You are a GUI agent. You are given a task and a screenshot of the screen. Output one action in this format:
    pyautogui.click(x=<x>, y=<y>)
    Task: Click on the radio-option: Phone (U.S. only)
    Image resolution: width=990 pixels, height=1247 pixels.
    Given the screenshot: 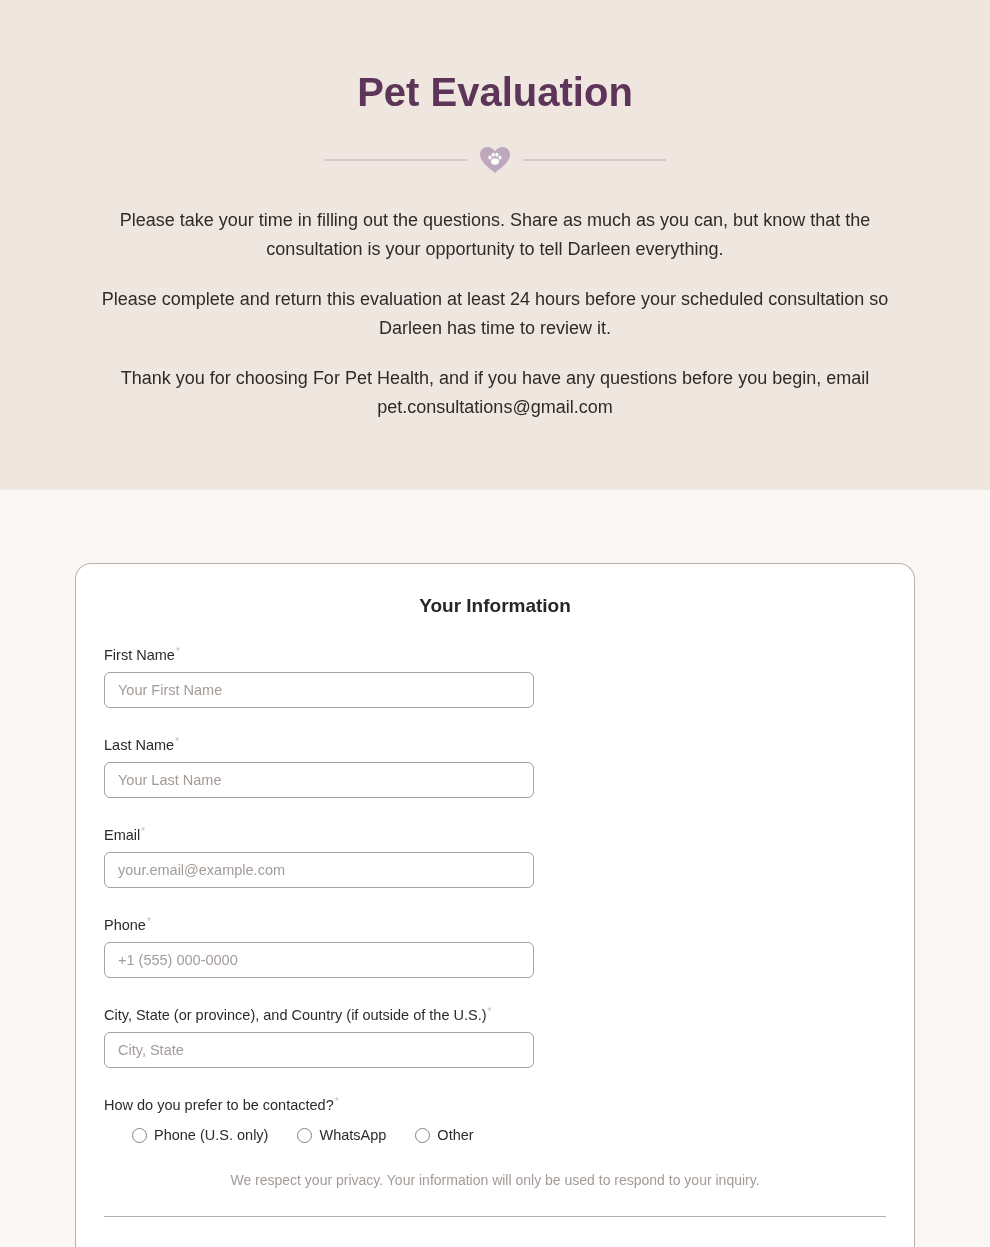 What is the action you would take?
    pyautogui.click(x=200, y=1135)
    